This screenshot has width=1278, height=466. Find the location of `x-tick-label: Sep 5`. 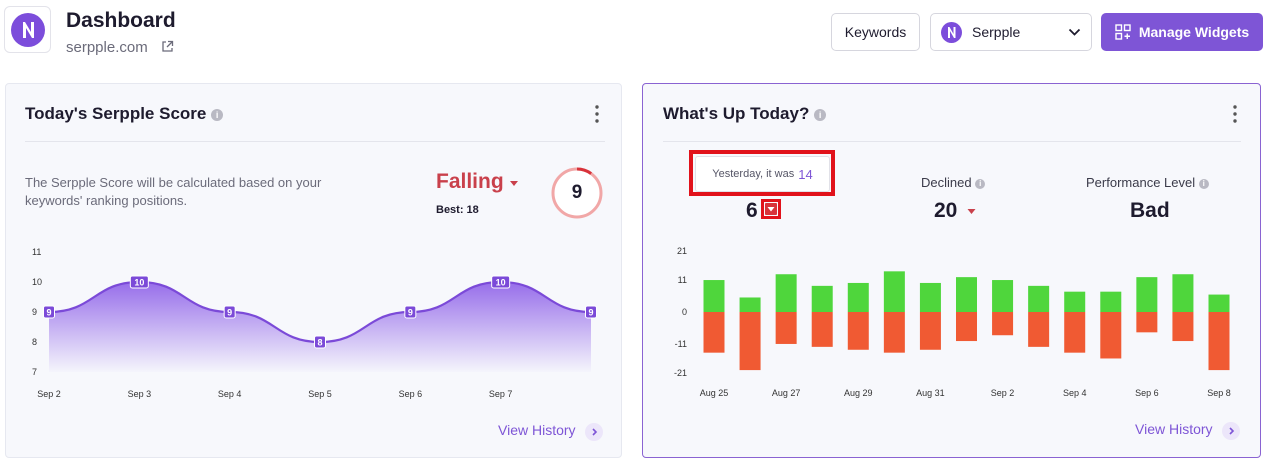

x-tick-label: Sep 5 is located at coordinates (320, 394).